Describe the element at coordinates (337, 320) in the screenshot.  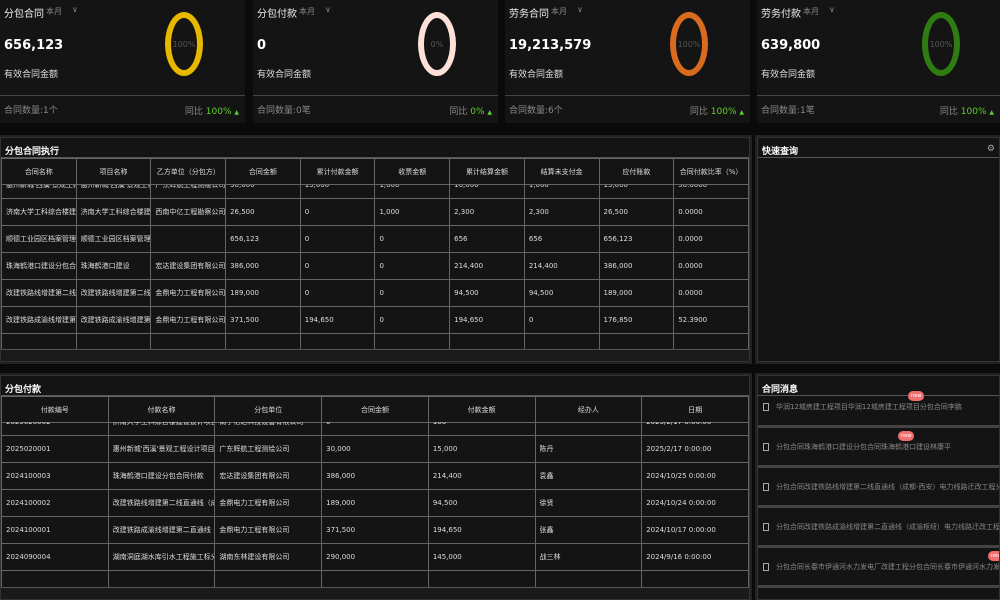
I see `table-cell: 194,650` at that location.